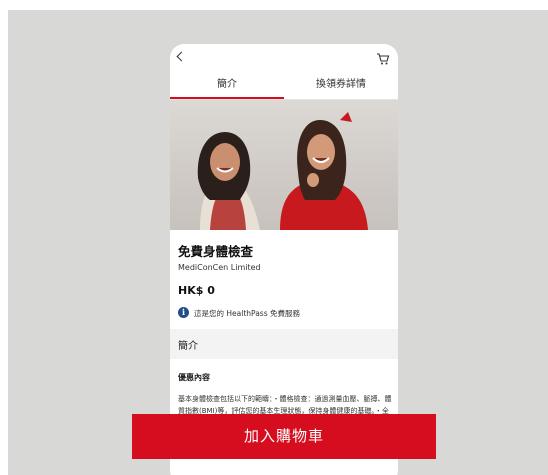 This screenshot has height=475, width=548. I want to click on section-header: 簡介, so click(284, 344).